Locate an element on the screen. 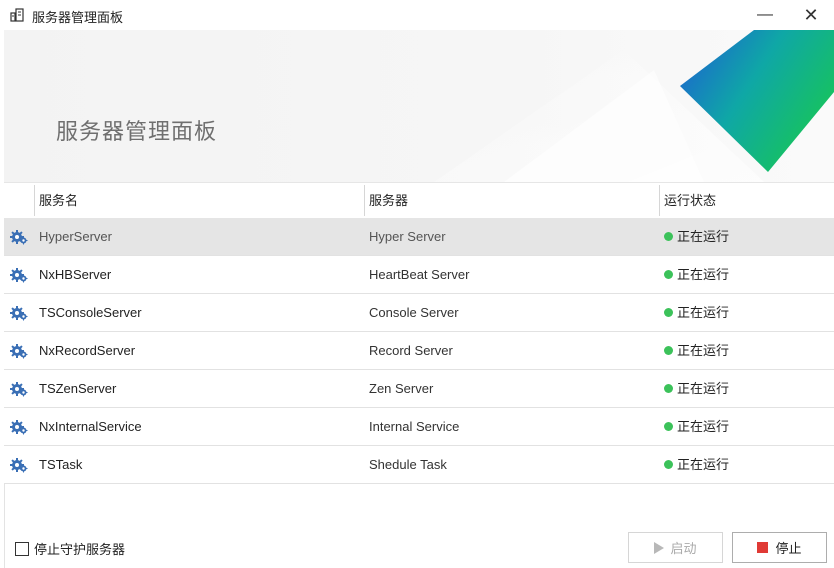 Image resolution: width=834 pixels, height=568 pixels. column-header-service-name: 服务名 is located at coordinates (56, 200).